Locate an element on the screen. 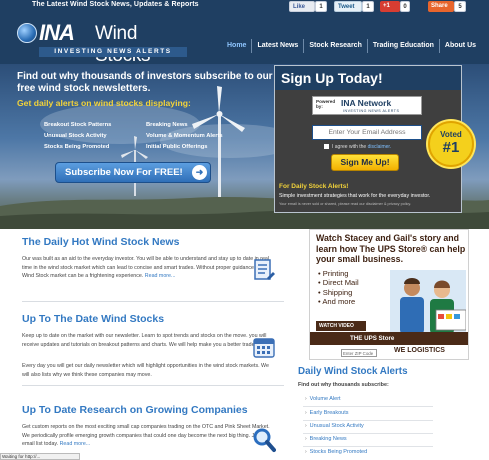  feature-item: Stocks Being Promoted is located at coordinates (77, 147).